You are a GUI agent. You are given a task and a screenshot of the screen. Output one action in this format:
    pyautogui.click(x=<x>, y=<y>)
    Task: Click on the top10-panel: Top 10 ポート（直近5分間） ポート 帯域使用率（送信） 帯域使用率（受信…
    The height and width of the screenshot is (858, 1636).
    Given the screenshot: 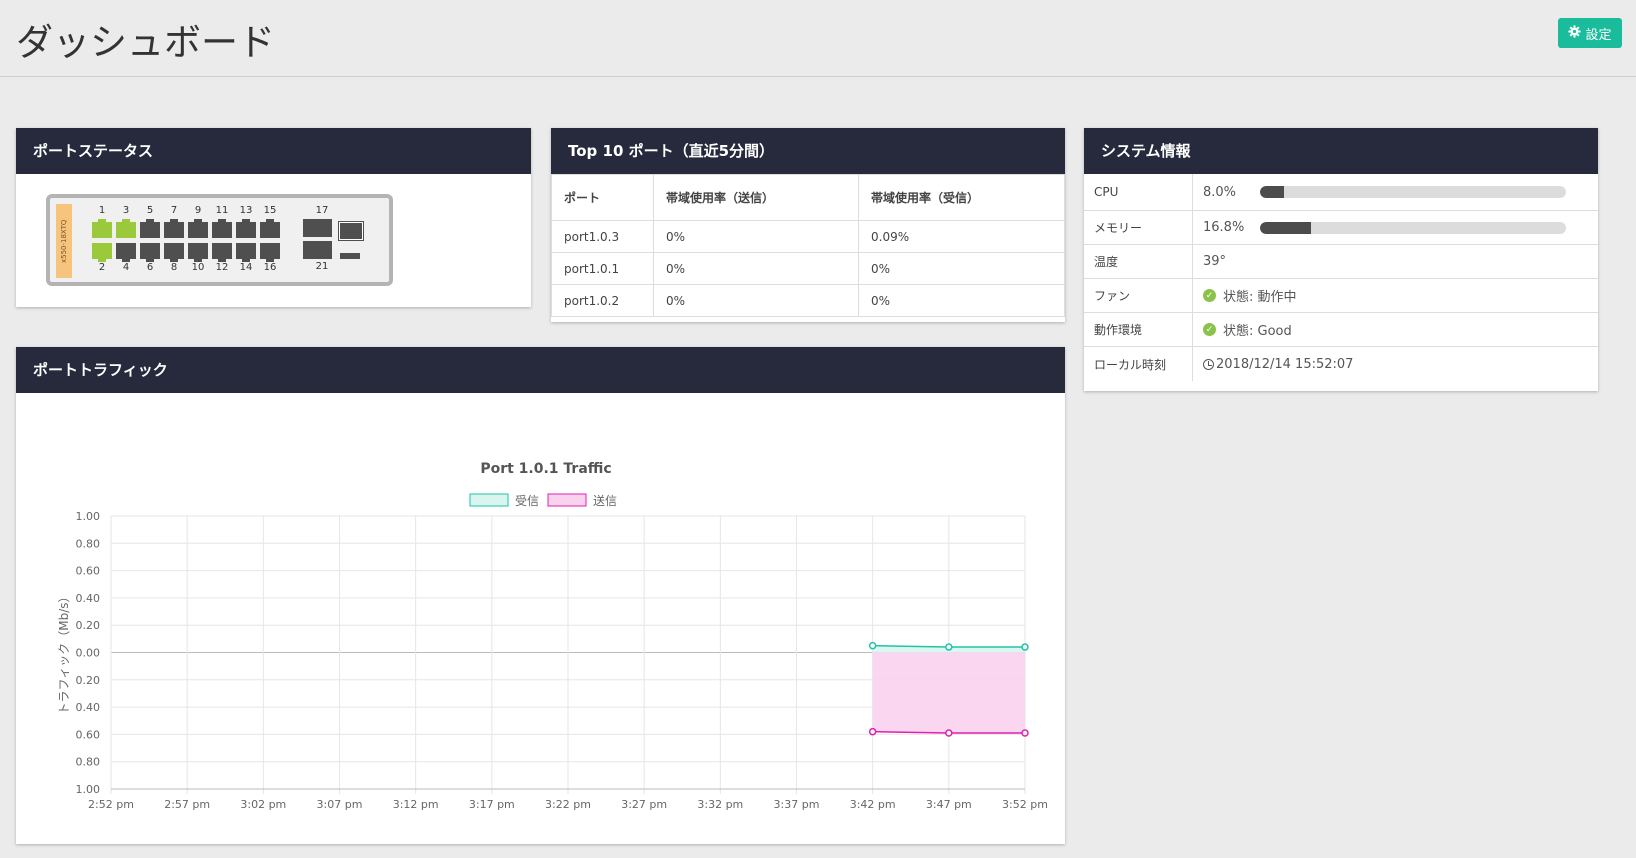 What is the action you would take?
    pyautogui.click(x=808, y=225)
    